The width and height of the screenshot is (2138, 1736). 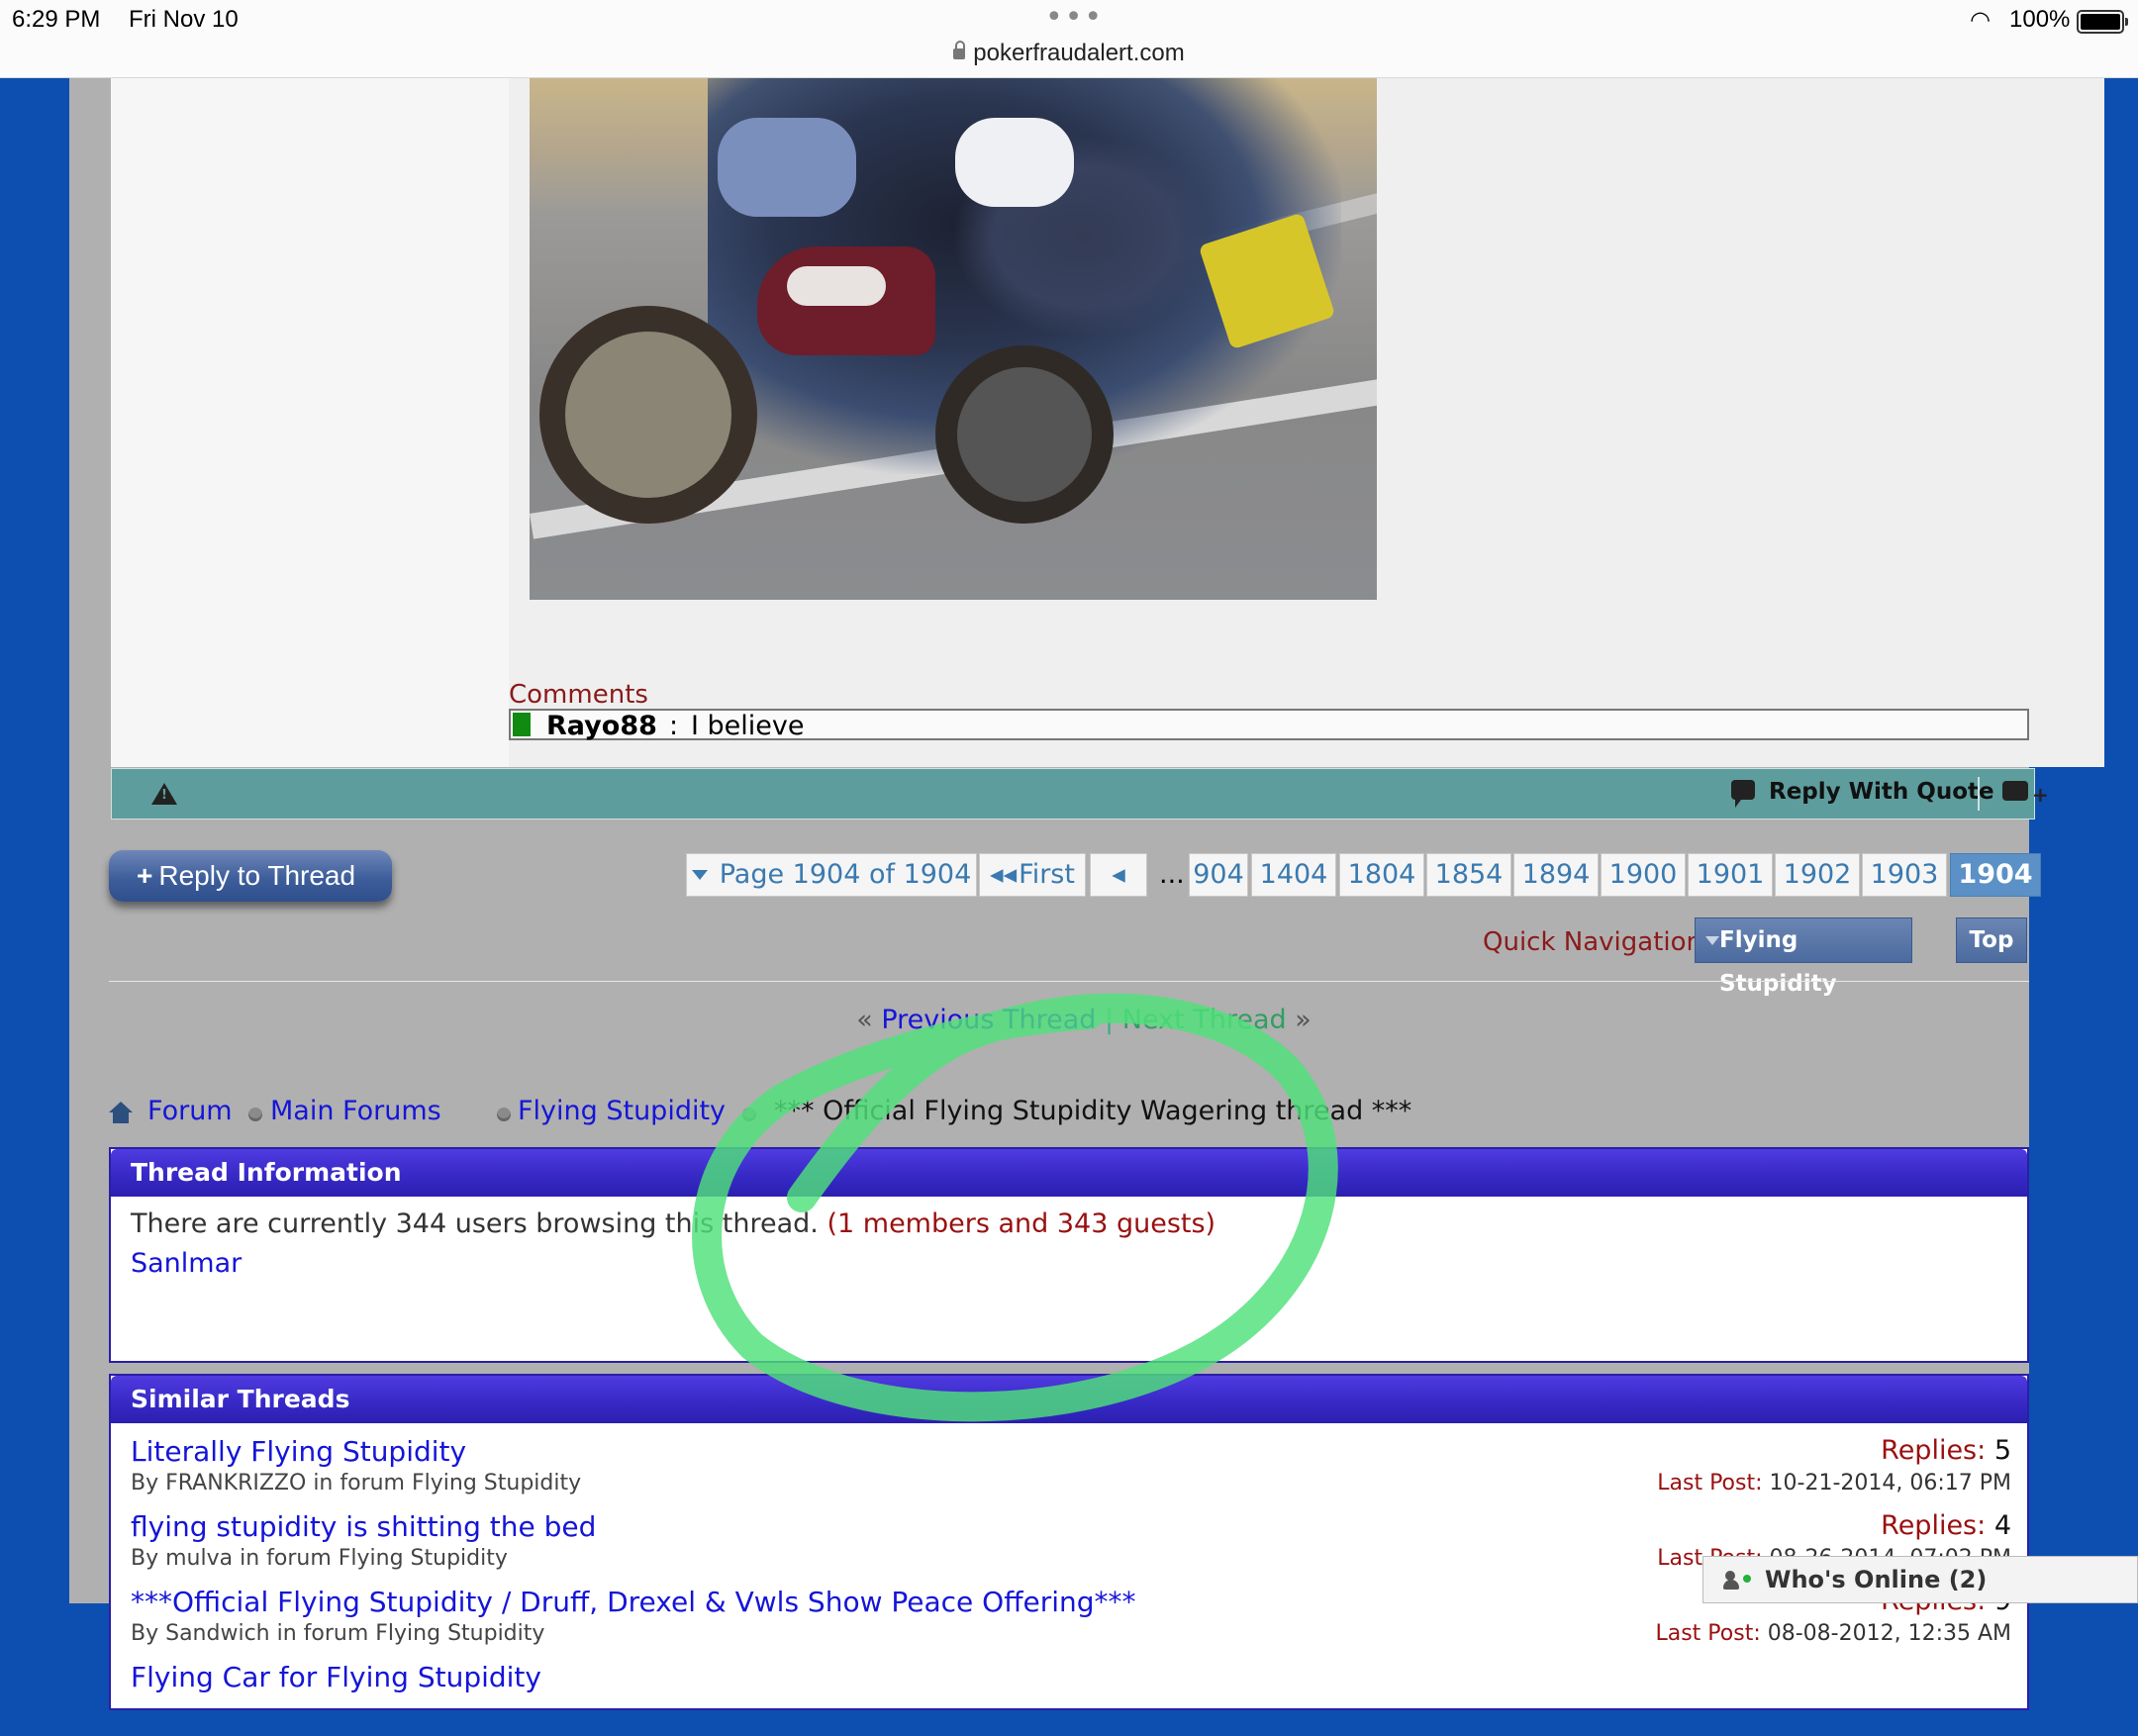 What do you see at coordinates (1643, 875) in the screenshot?
I see `page-link: 1900` at bounding box center [1643, 875].